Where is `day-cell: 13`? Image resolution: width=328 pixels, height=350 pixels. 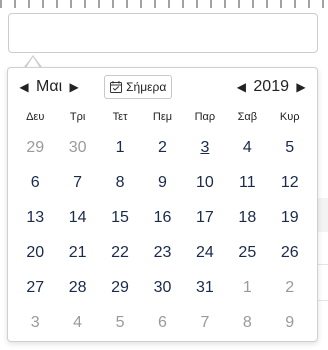 day-cell: 13 is located at coordinates (35, 217).